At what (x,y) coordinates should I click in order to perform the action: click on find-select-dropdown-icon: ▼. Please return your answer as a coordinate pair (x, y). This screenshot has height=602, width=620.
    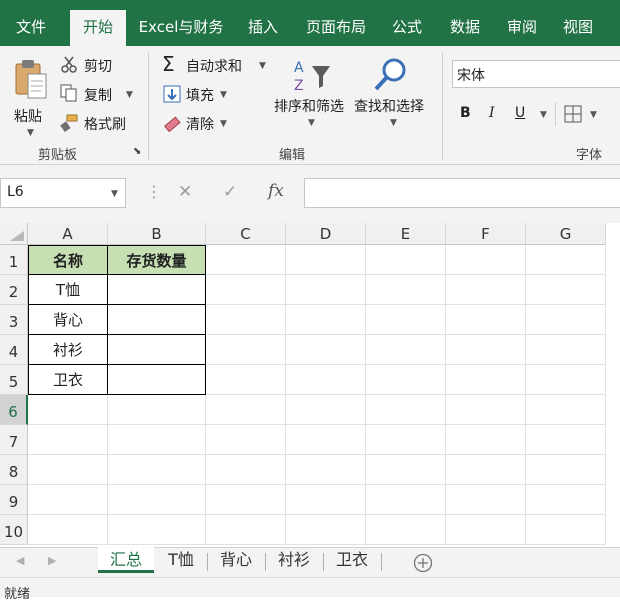
    Looking at the image, I should click on (393, 123).